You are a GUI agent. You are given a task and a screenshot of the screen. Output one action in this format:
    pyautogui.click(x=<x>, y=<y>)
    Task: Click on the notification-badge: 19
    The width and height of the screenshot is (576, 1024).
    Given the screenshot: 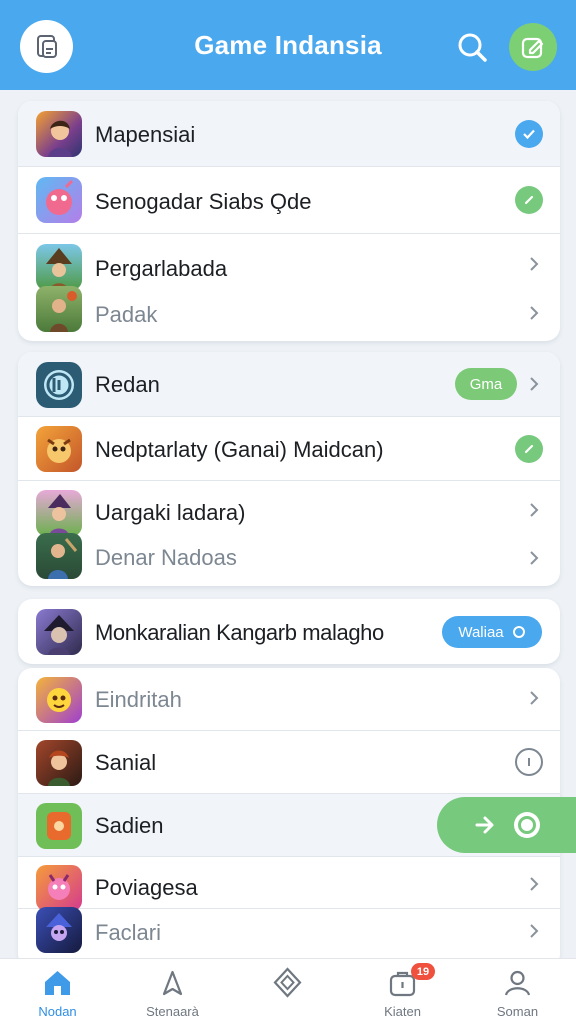 What is the action you would take?
    pyautogui.click(x=423, y=971)
    